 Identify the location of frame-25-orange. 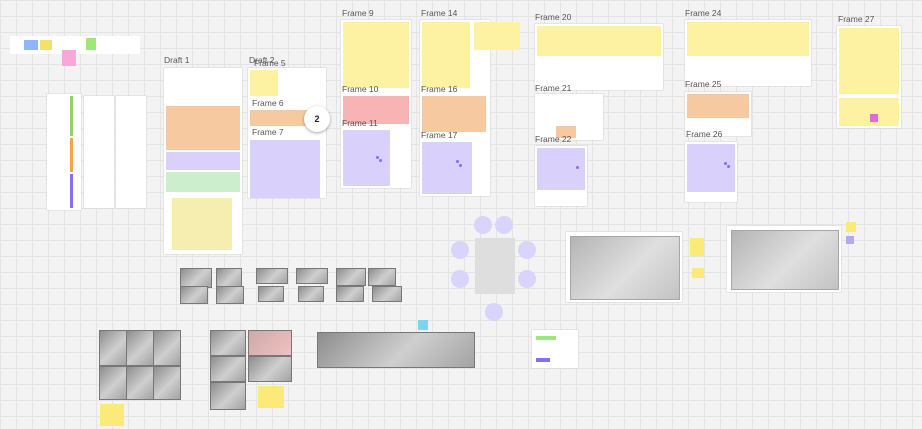
(718, 106).